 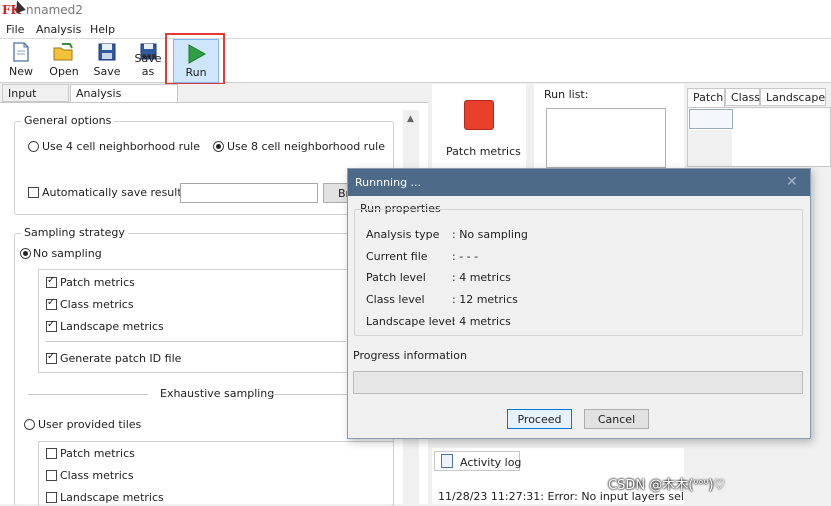 What do you see at coordinates (667, 485) in the screenshot?
I see `watermark-text: CSDN @木木(ᐡᐤᐡ)♡` at bounding box center [667, 485].